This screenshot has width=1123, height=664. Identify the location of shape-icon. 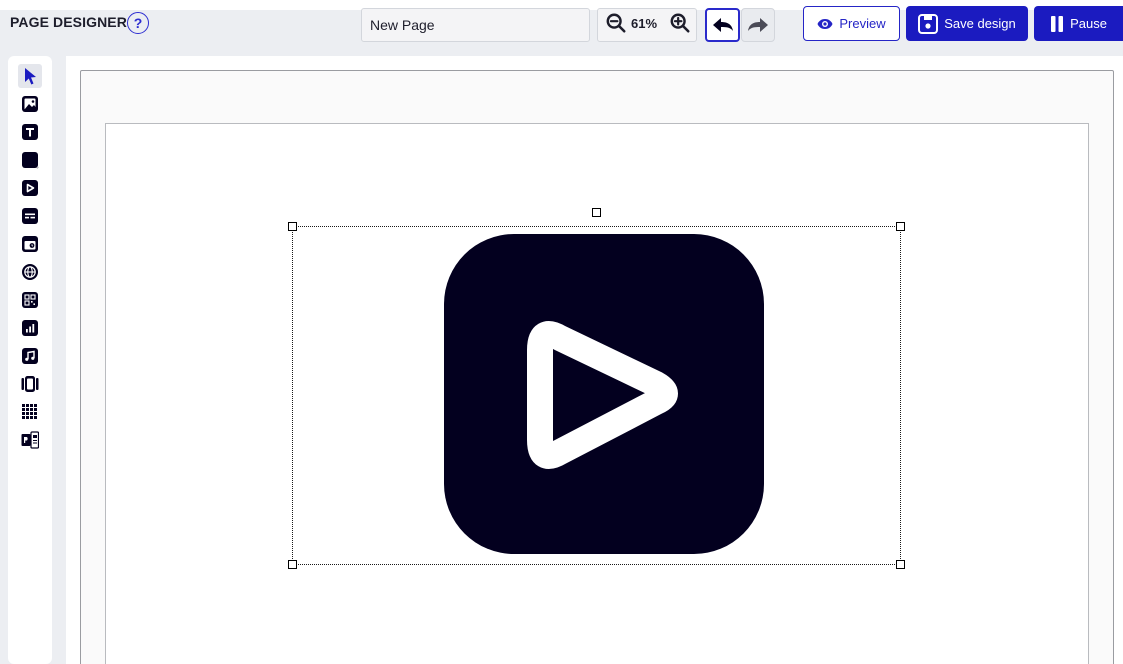
(30, 160).